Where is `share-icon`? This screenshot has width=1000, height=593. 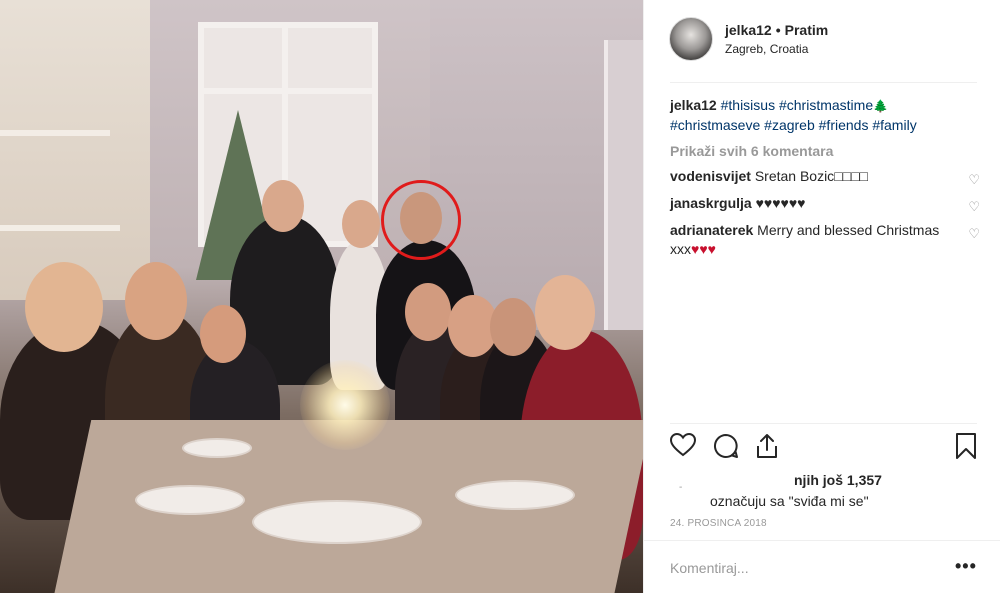 share-icon is located at coordinates (767, 449).